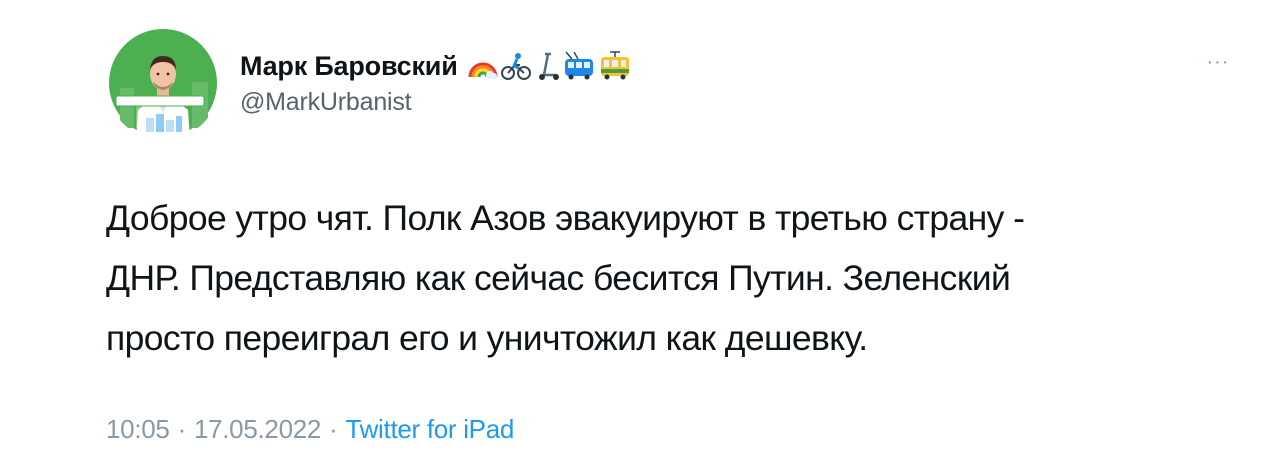  What do you see at coordinates (483, 70) in the screenshot?
I see `rainbow-icon` at bounding box center [483, 70].